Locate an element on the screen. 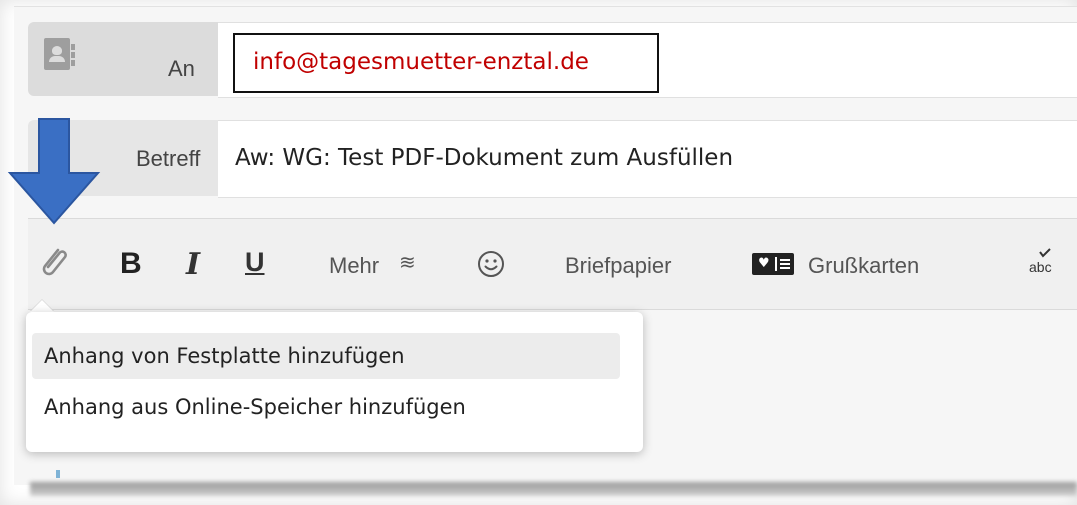 This screenshot has height=505, width=1077. underline-button: U is located at coordinates (255, 262).